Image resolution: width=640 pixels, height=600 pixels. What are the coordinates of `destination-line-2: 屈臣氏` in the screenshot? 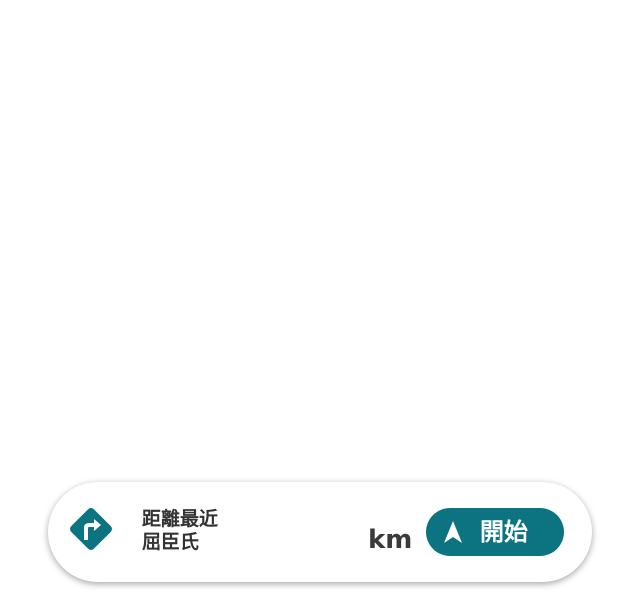 It's located at (171, 542).